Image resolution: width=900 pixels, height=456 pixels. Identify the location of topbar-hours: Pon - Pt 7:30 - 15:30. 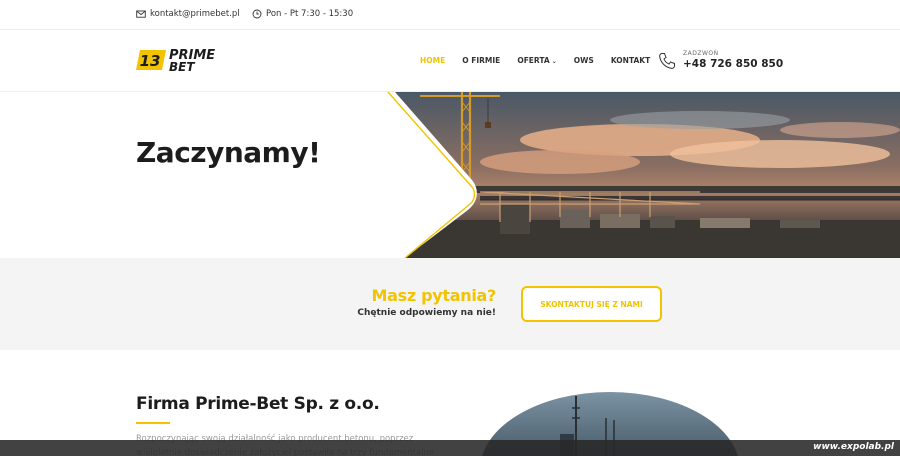
(302, 14).